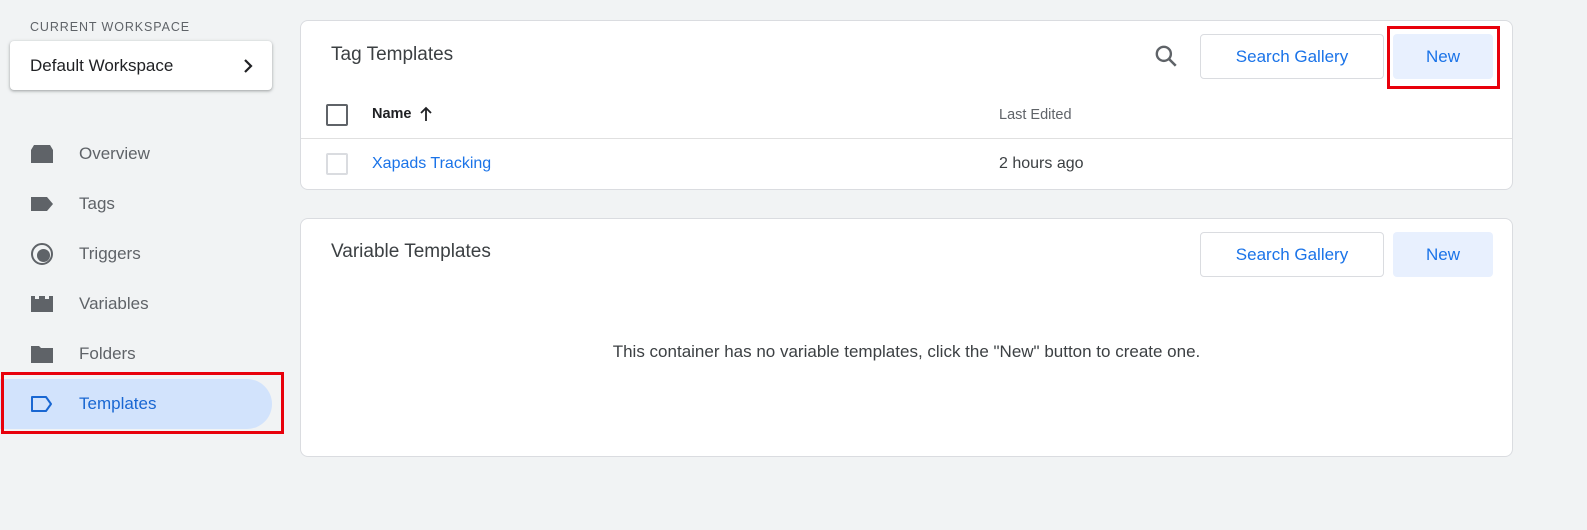  Describe the element at coordinates (392, 54) in the screenshot. I see `tag-templates-title: Tag Templates` at that location.